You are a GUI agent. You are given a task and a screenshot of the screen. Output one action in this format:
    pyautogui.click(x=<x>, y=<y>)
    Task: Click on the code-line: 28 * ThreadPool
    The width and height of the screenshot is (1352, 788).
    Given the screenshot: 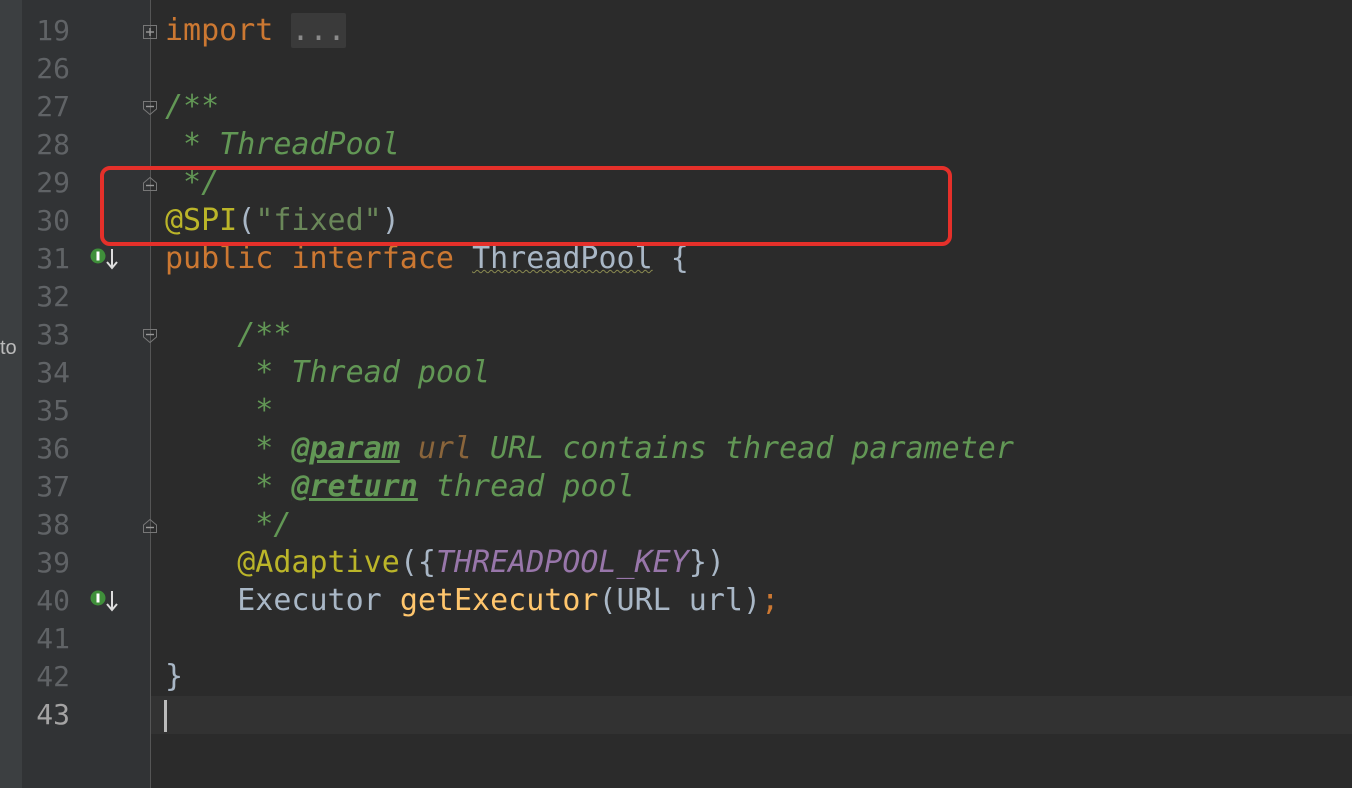 What is the action you would take?
    pyautogui.click(x=676, y=145)
    